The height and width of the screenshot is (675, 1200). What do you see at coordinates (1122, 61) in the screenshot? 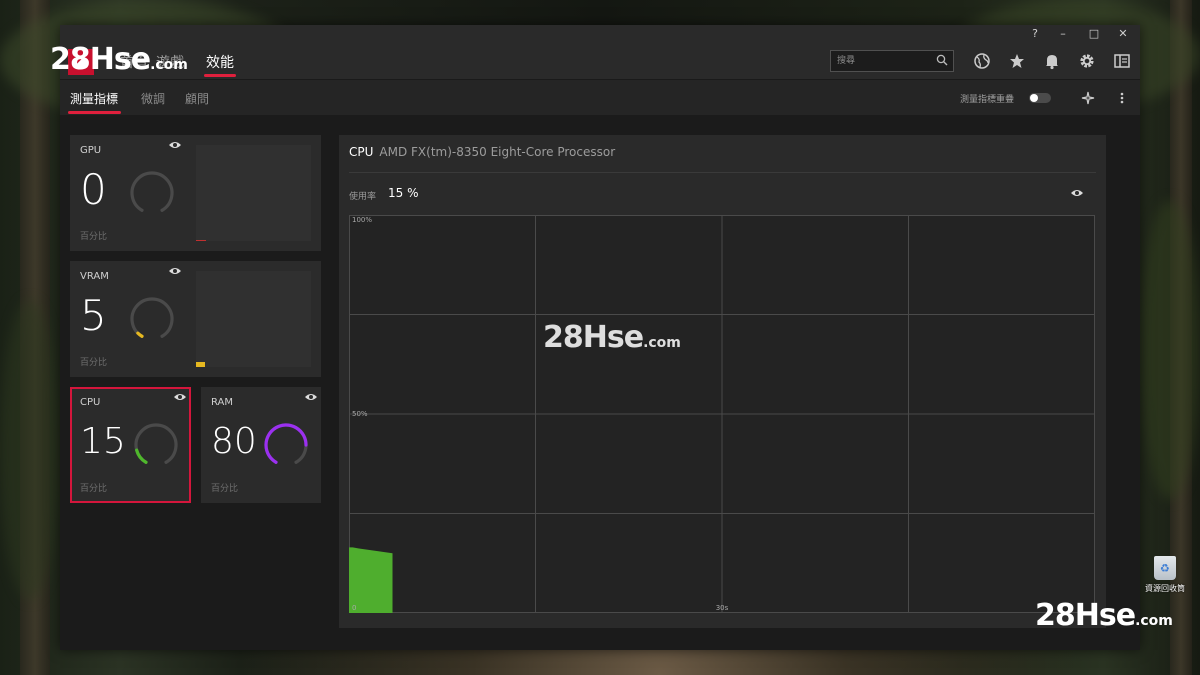
I see `sidebar-panel-icon` at bounding box center [1122, 61].